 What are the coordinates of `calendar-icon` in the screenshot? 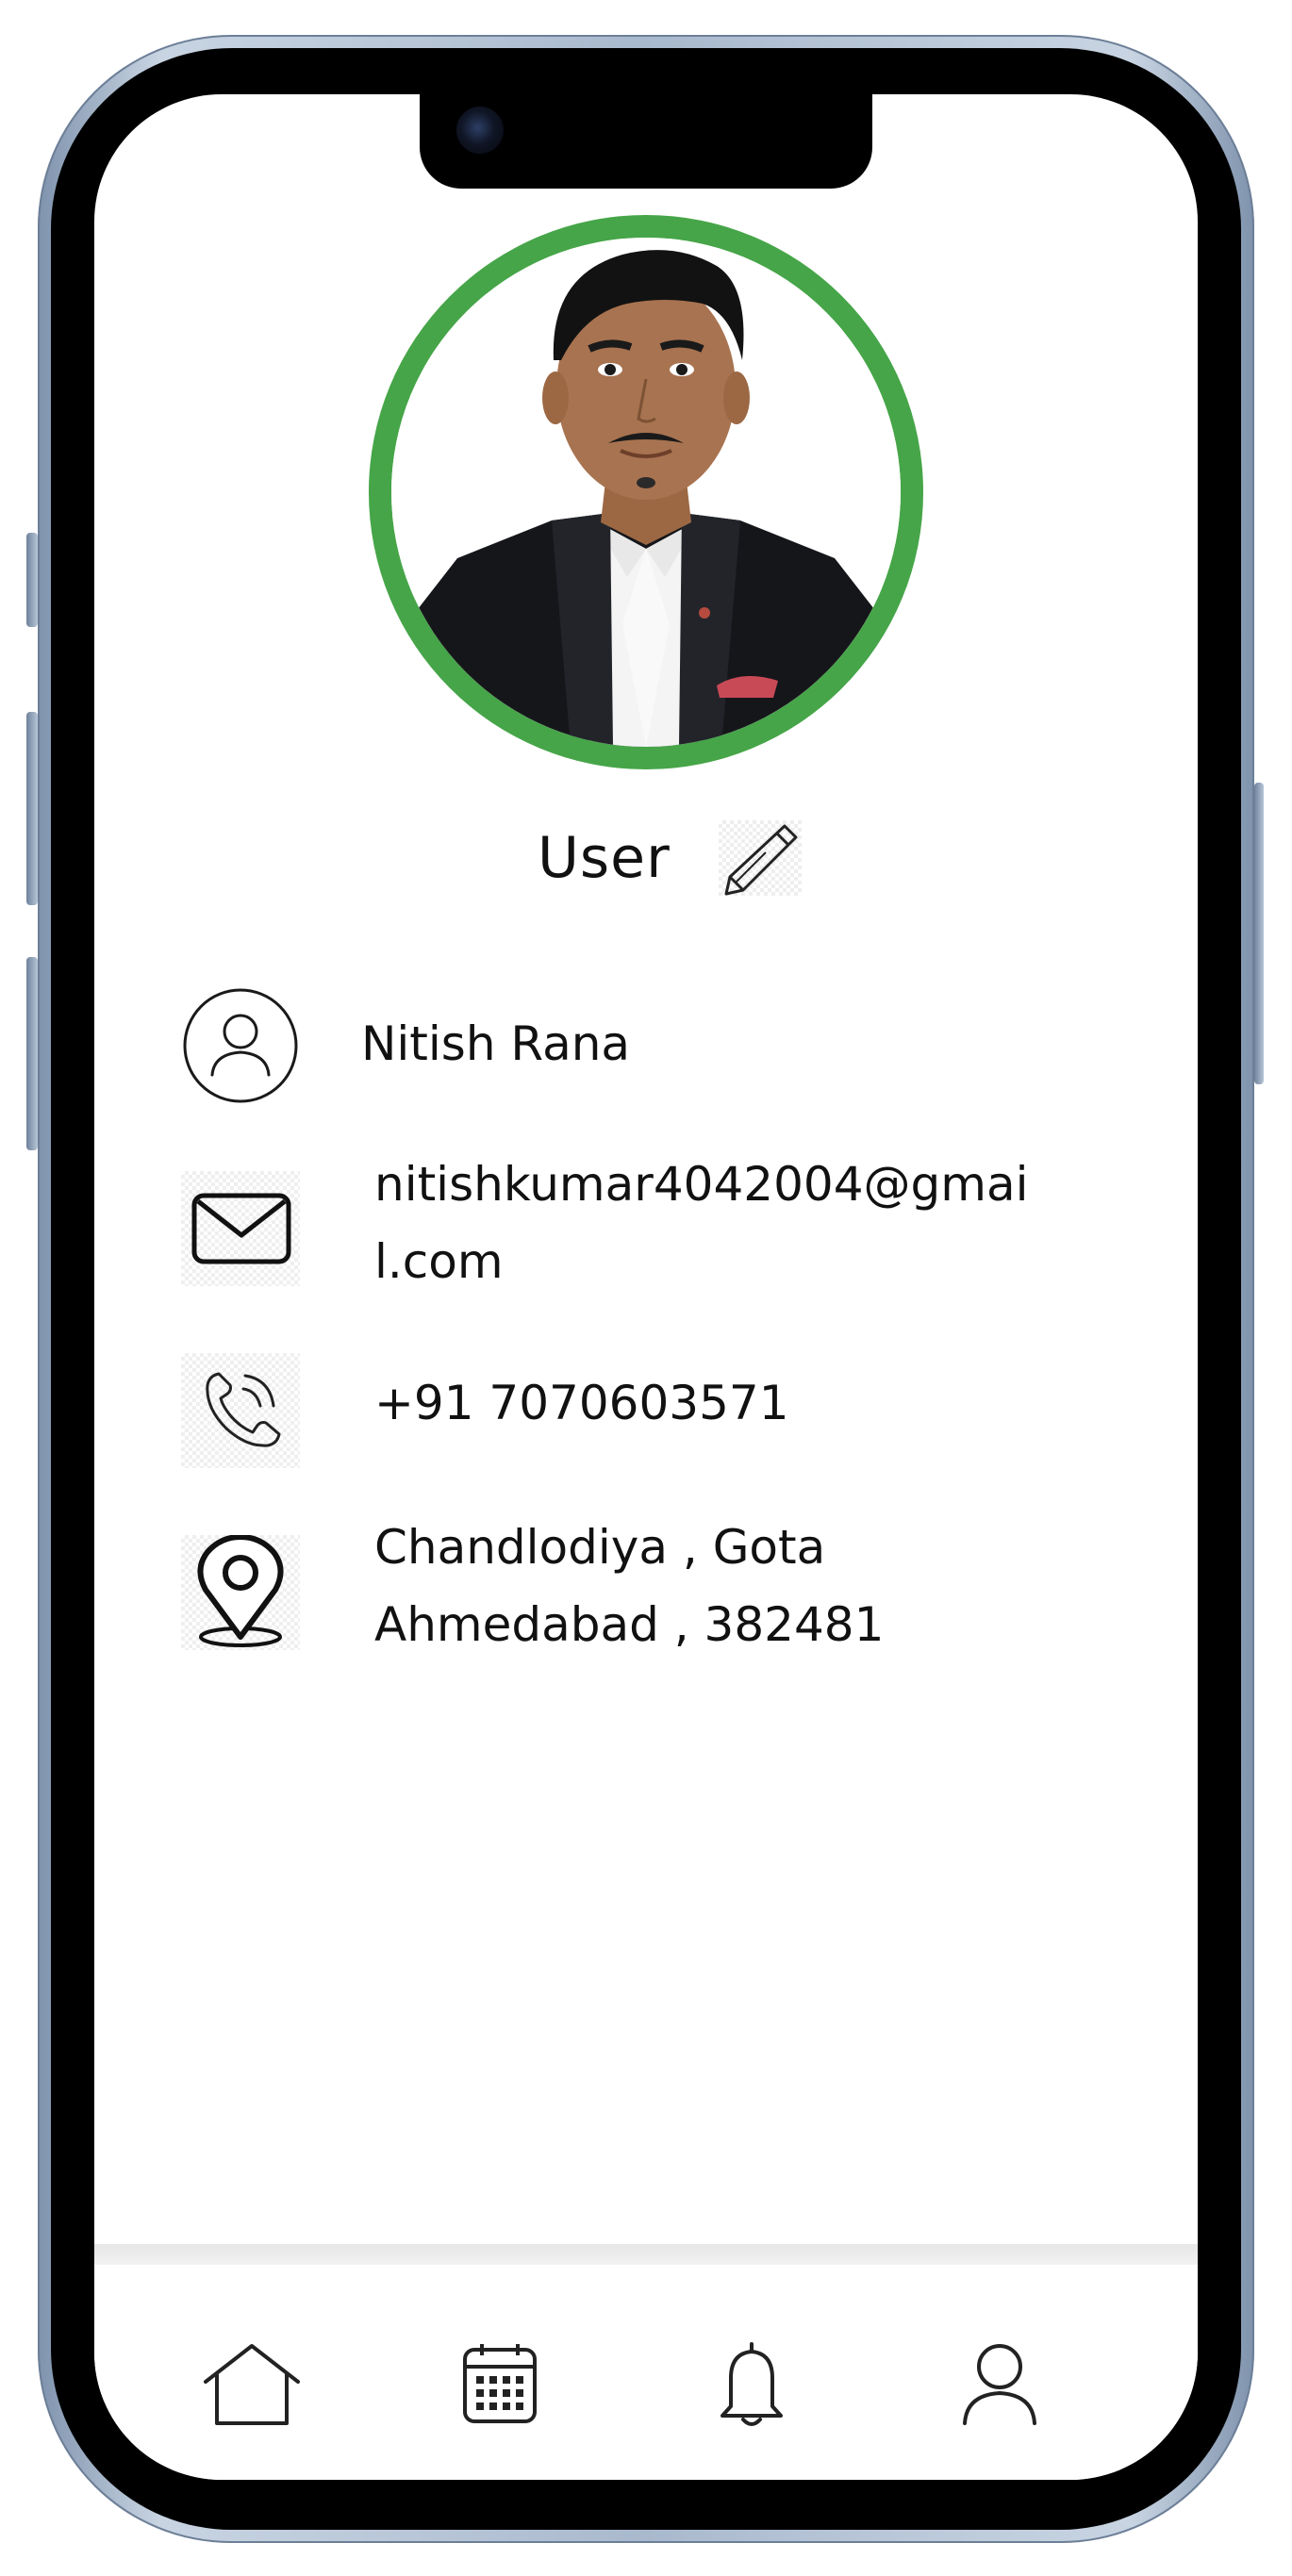 It's located at (500, 2383).